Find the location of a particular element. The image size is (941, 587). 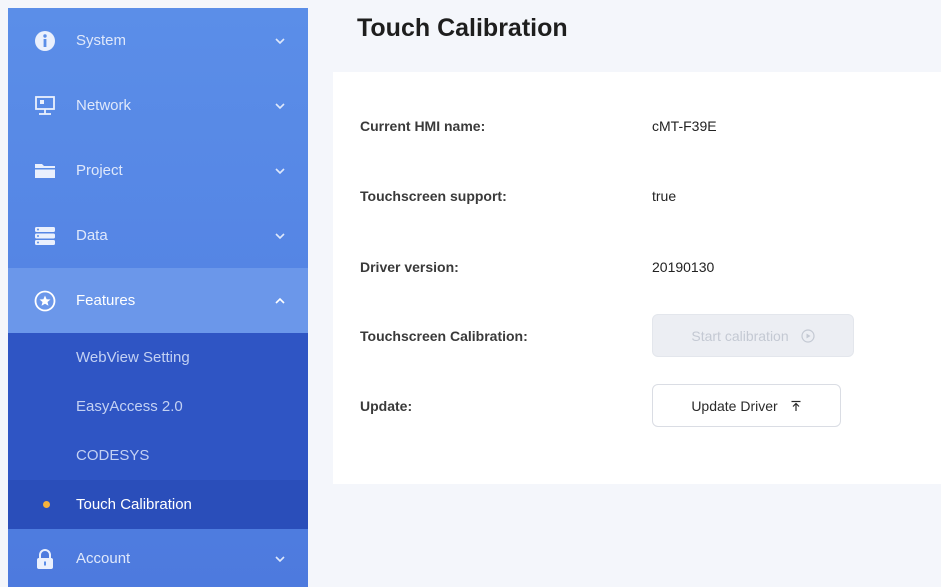

info-icon is located at coordinates (45, 41).